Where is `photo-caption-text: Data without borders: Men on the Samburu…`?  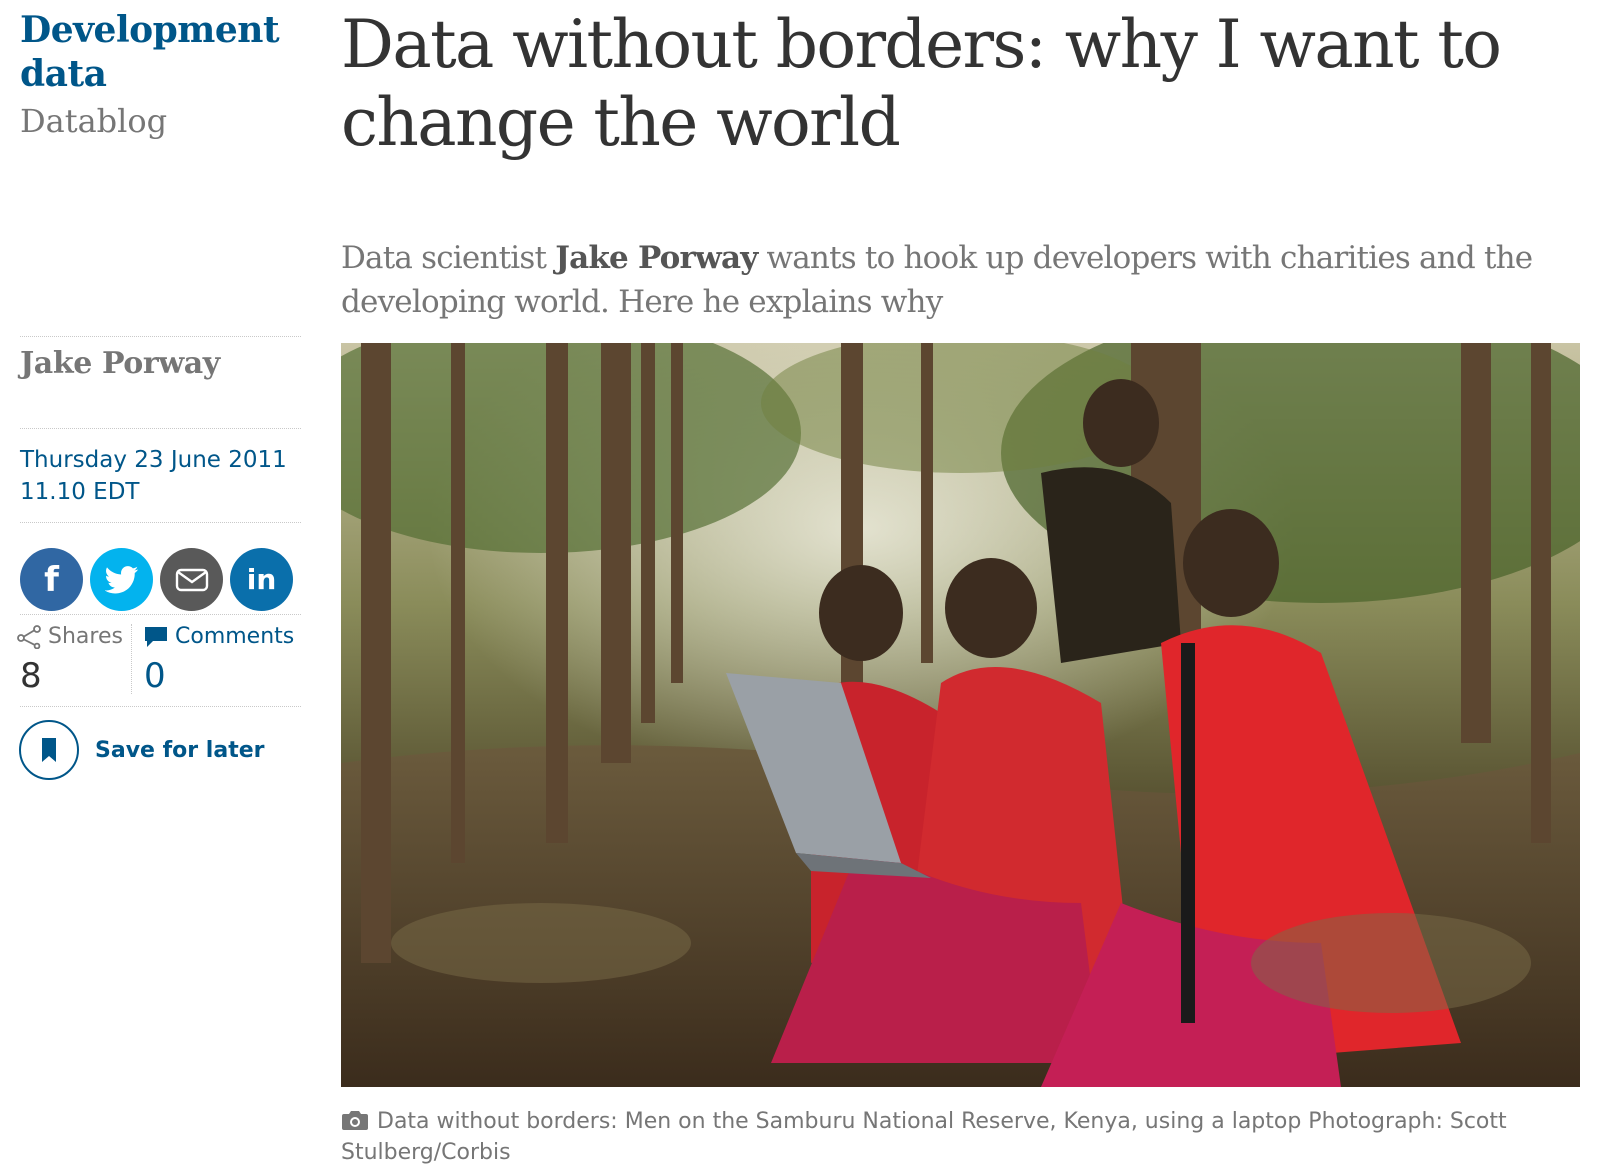 photo-caption-text: Data without borders: Men on the Samburu… is located at coordinates (924, 1137).